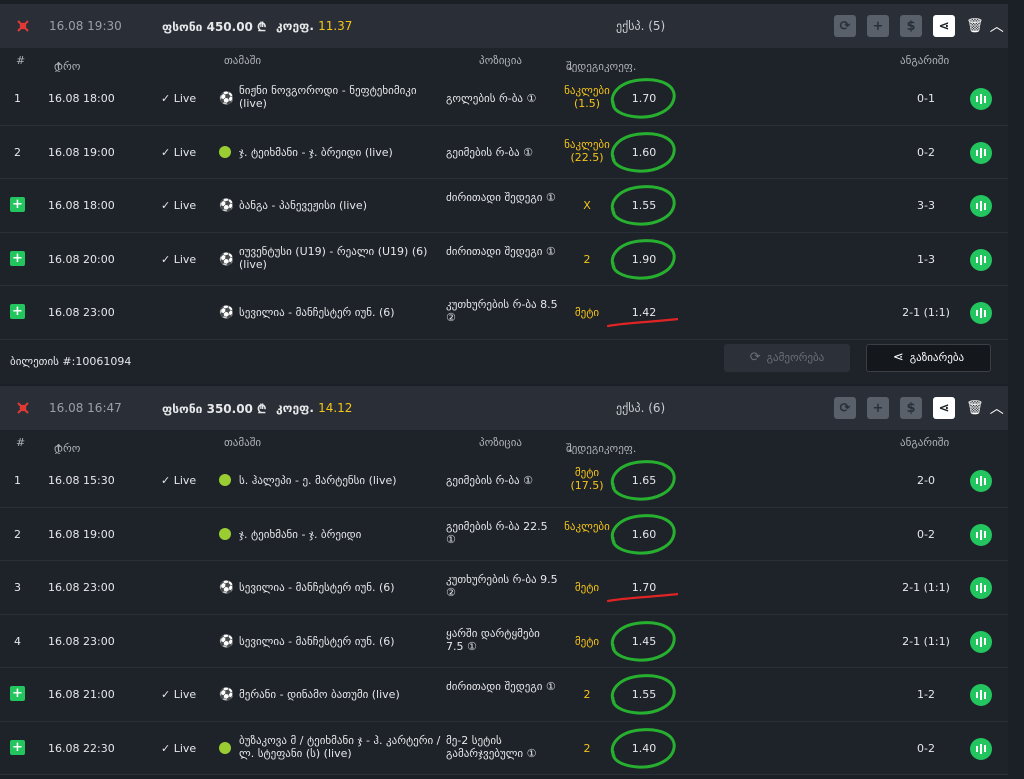 The height and width of the screenshot is (779, 1024). Describe the element at coordinates (226, 694) in the screenshot. I see `soccer-ball-icon: ⚽` at that location.